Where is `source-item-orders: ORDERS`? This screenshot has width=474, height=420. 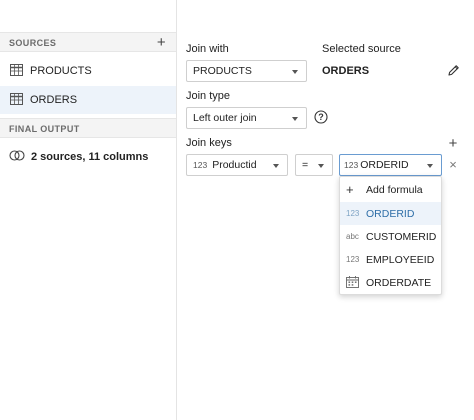
source-item-orders: ORDERS is located at coordinates (88, 100).